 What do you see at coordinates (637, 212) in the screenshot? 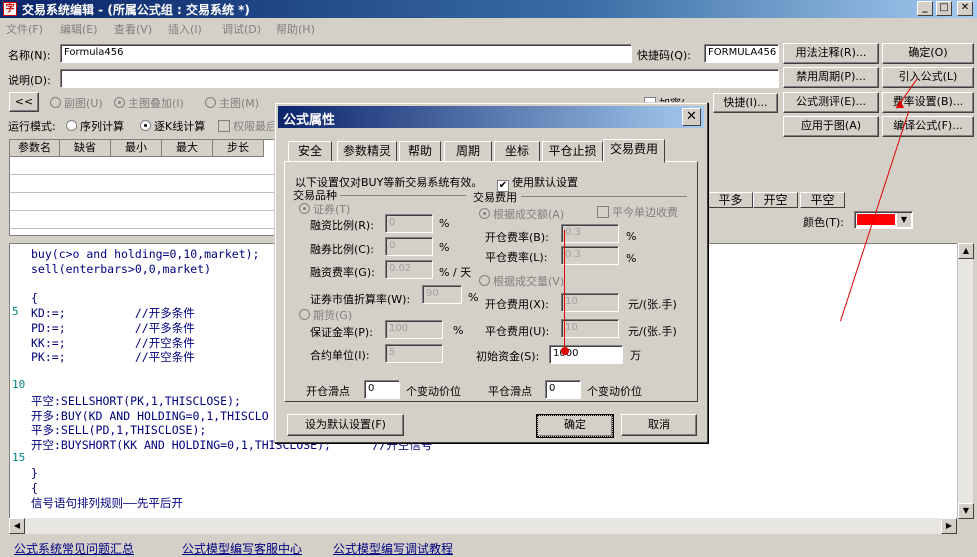
I see `close-today-checkbox: 平今单边收费` at bounding box center [637, 212].